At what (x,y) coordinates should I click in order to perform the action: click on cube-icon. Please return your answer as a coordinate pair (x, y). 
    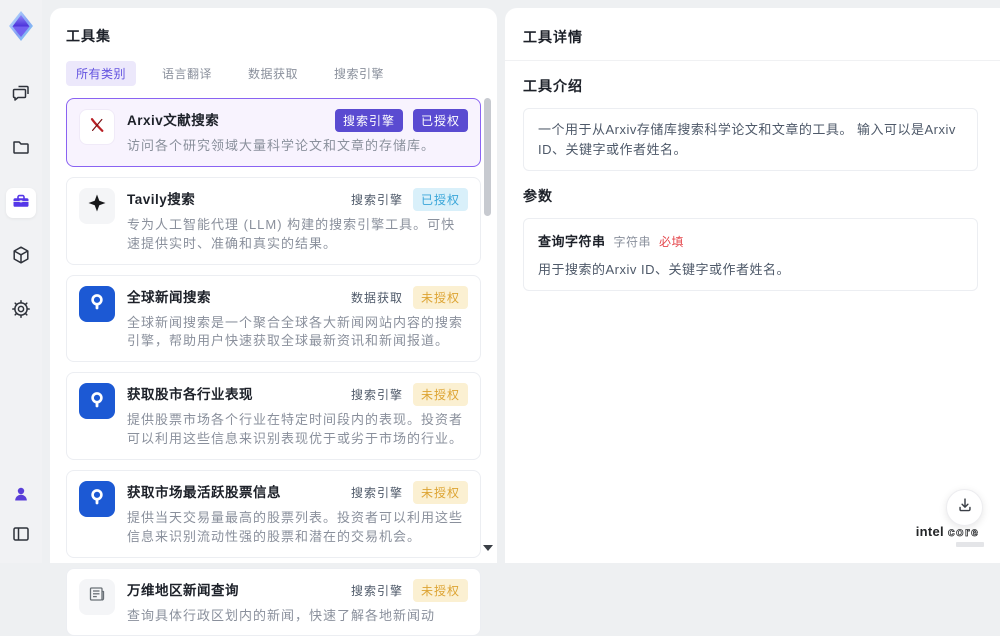
    Looking at the image, I should click on (21, 257).